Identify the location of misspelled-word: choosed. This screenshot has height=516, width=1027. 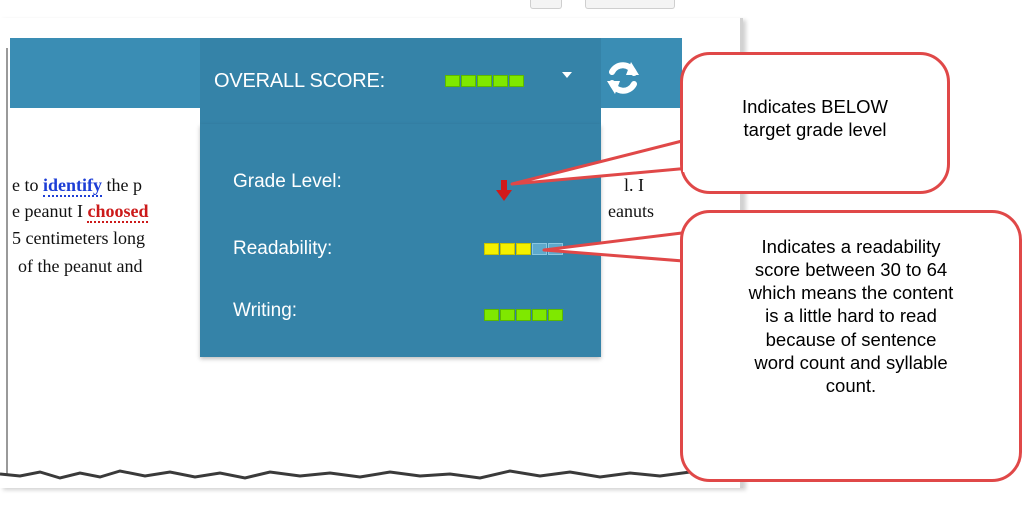
(118, 212).